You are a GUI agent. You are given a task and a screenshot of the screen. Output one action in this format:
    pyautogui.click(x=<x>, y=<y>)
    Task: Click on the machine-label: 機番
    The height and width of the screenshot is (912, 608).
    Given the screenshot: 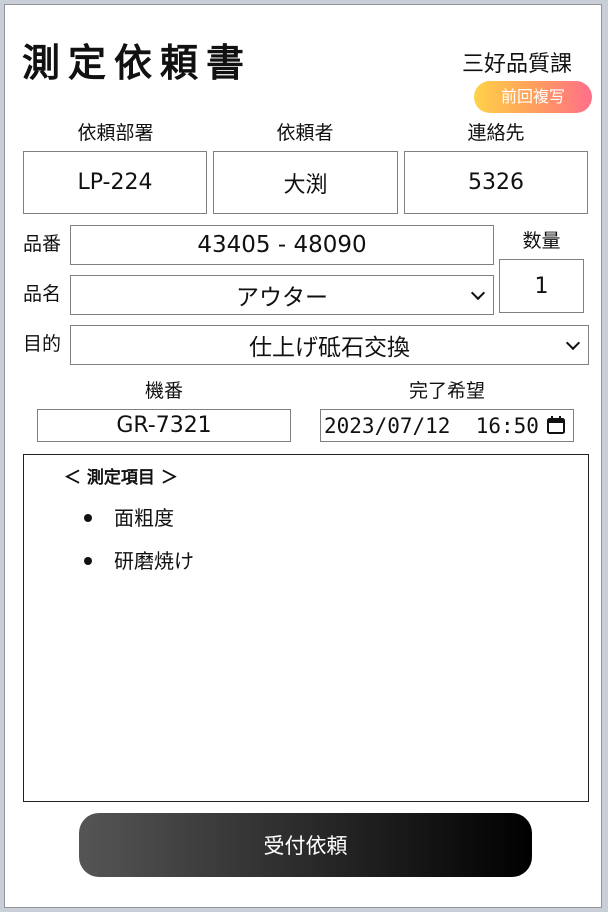 What is the action you would take?
    pyautogui.click(x=163, y=391)
    